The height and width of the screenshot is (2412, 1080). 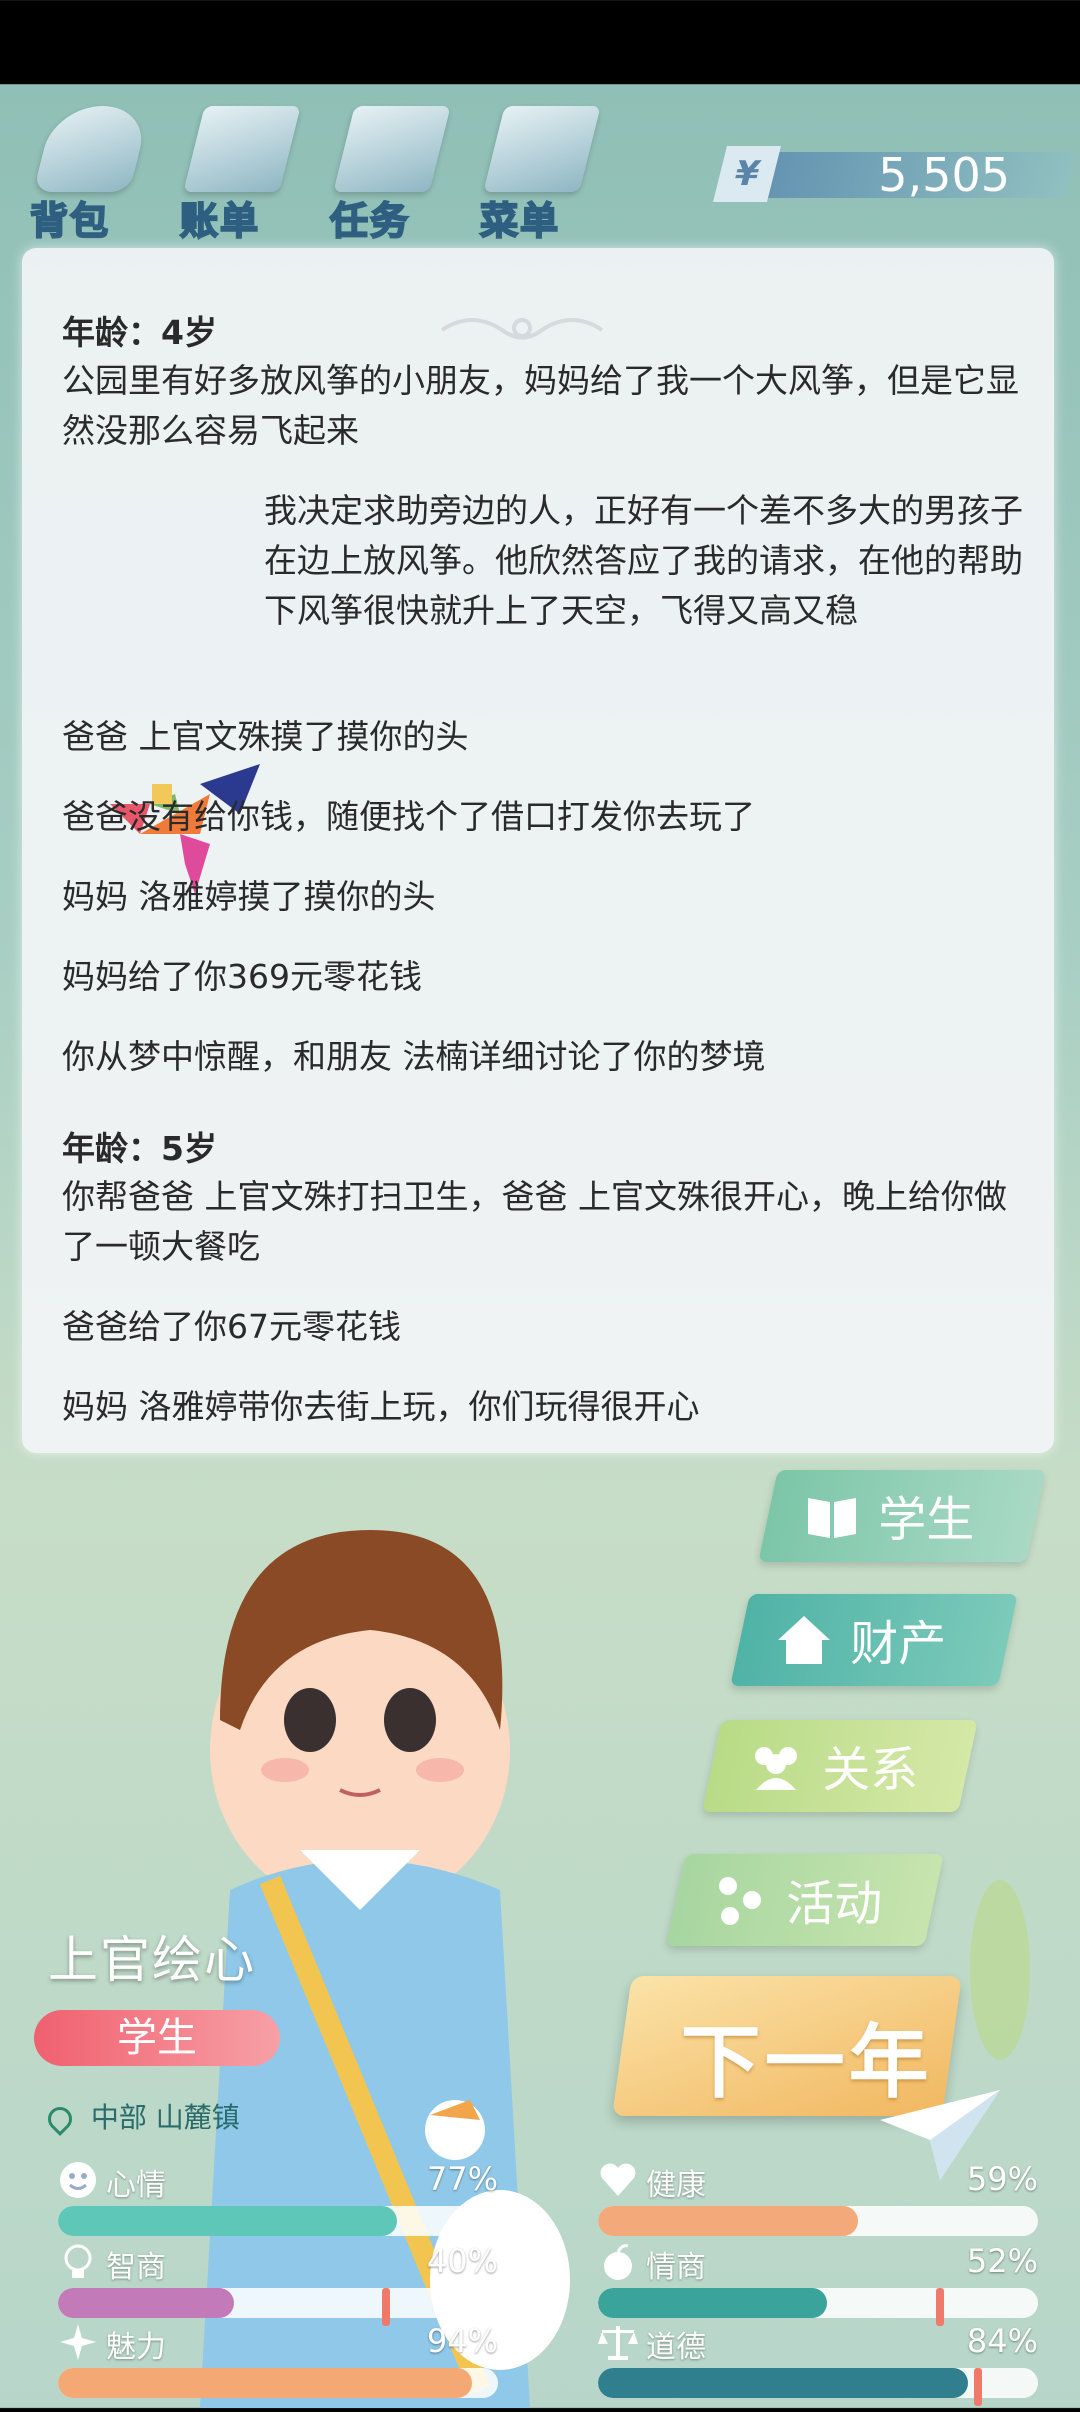 I want to click on money-value: 5,505, so click(x=944, y=175).